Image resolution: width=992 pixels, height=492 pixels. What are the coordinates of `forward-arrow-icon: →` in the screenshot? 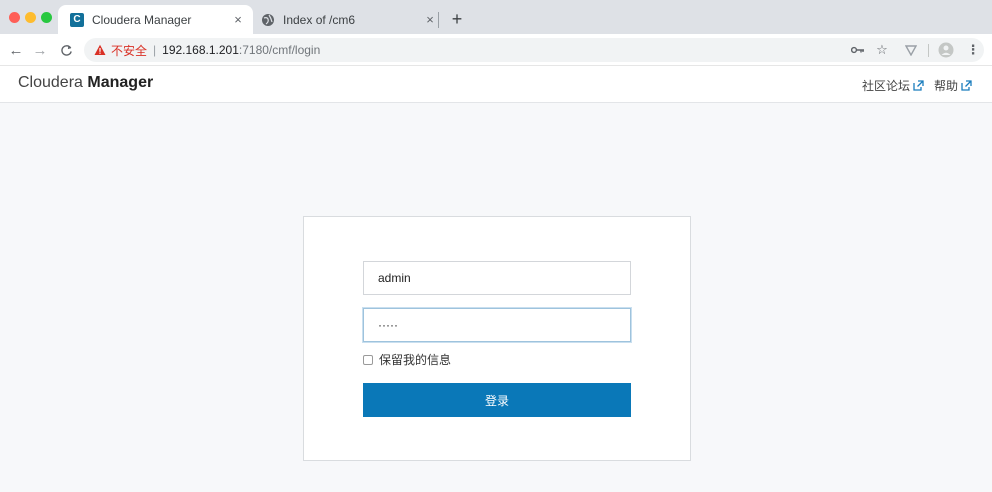 It's located at (40, 50).